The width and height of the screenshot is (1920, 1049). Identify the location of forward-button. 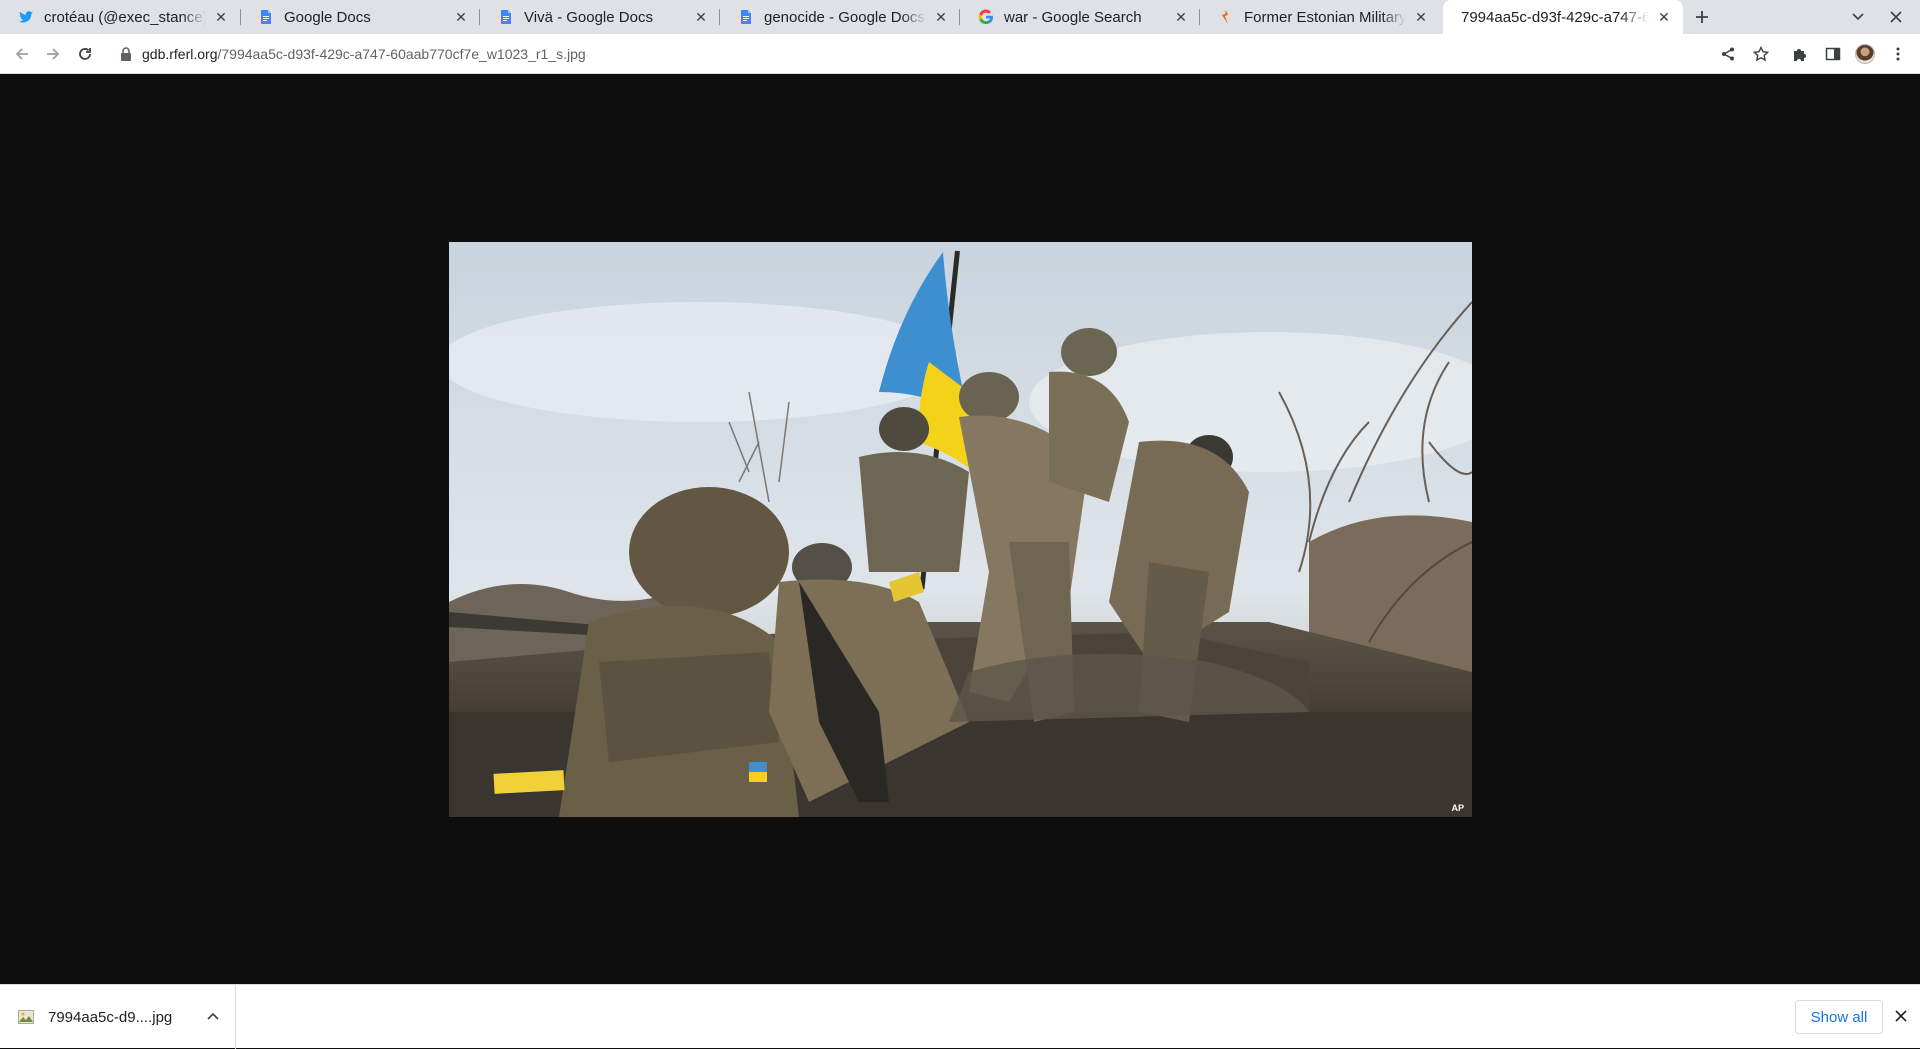
(53, 54).